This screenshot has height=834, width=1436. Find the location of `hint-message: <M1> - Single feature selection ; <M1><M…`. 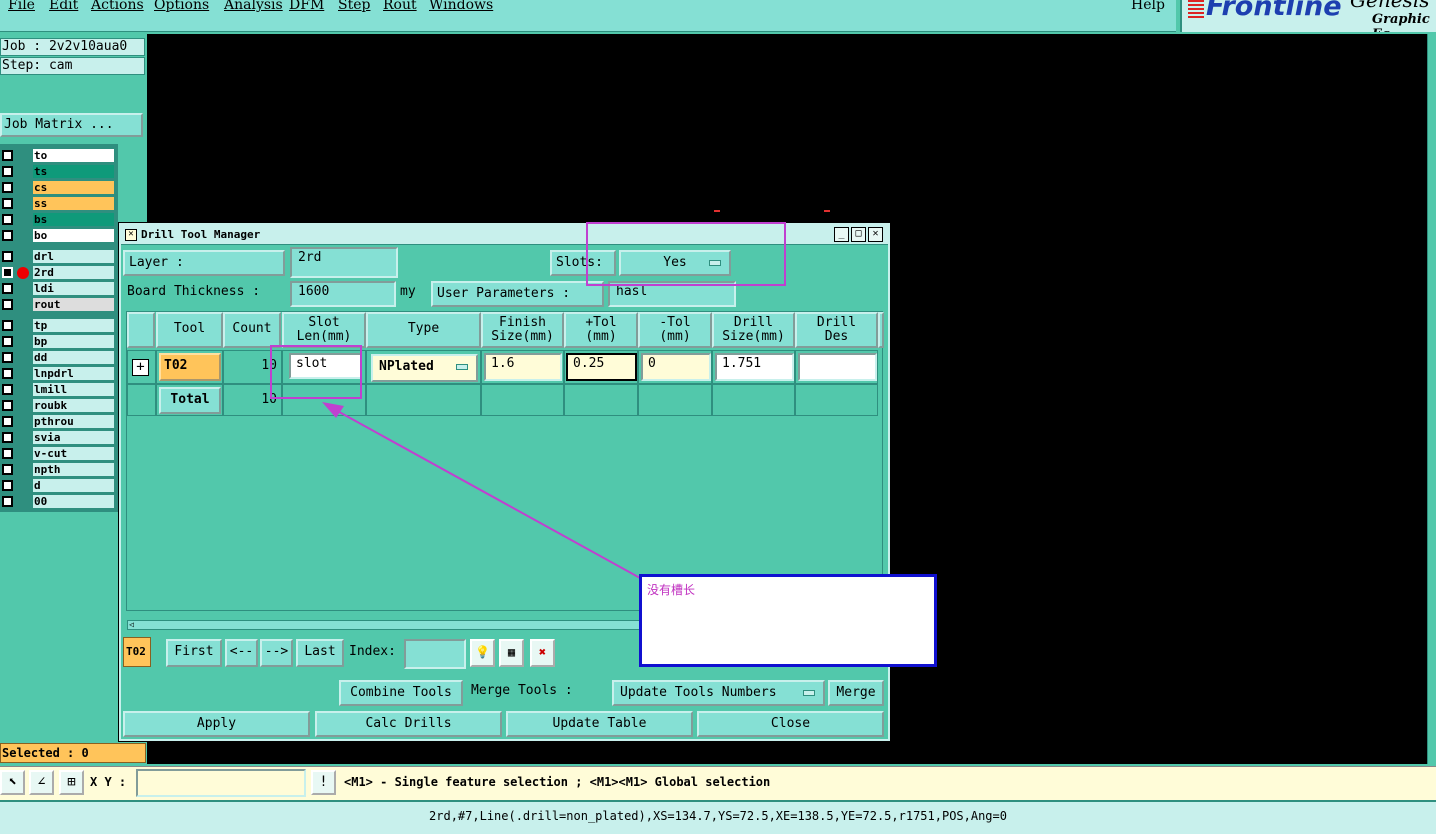

hint-message: <M1> - Single feature selection ; <M1><M… is located at coordinates (557, 782).